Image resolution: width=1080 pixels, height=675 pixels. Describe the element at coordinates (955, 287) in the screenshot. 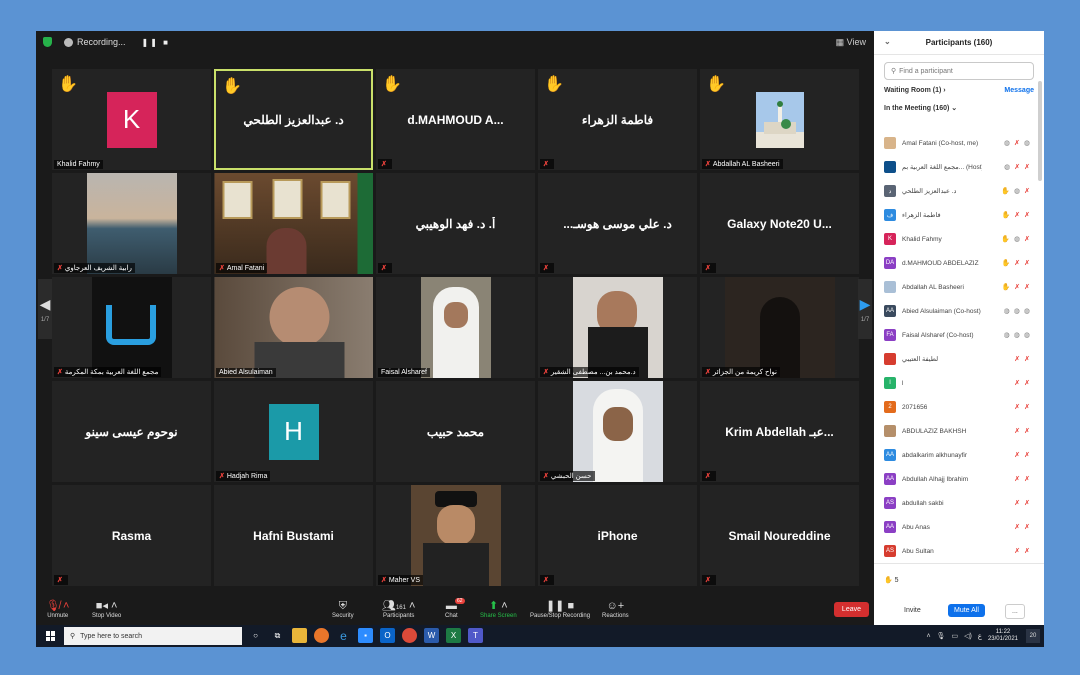

I see `participant-row: Abdallah AL Basheeri ✋ ✗ ✗` at that location.